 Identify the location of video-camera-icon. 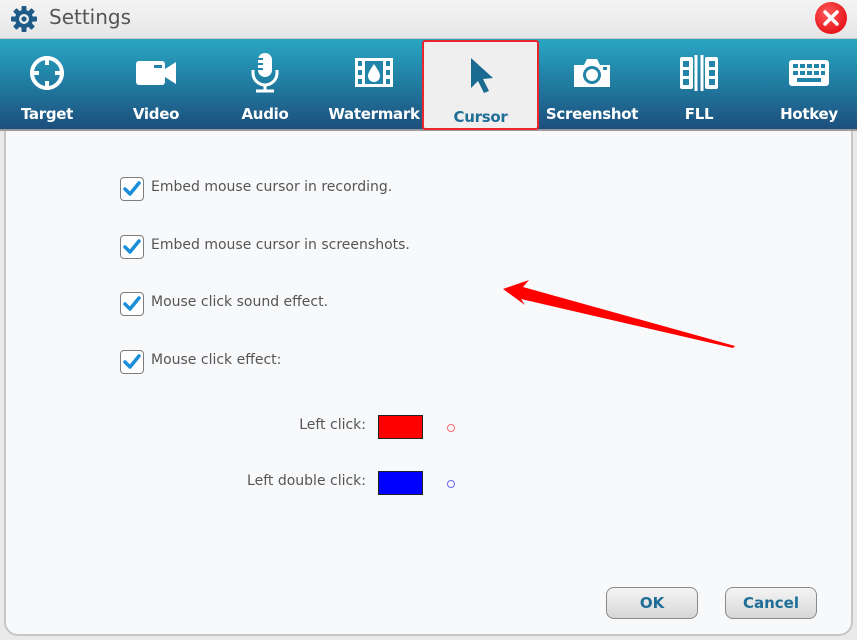
(156, 73).